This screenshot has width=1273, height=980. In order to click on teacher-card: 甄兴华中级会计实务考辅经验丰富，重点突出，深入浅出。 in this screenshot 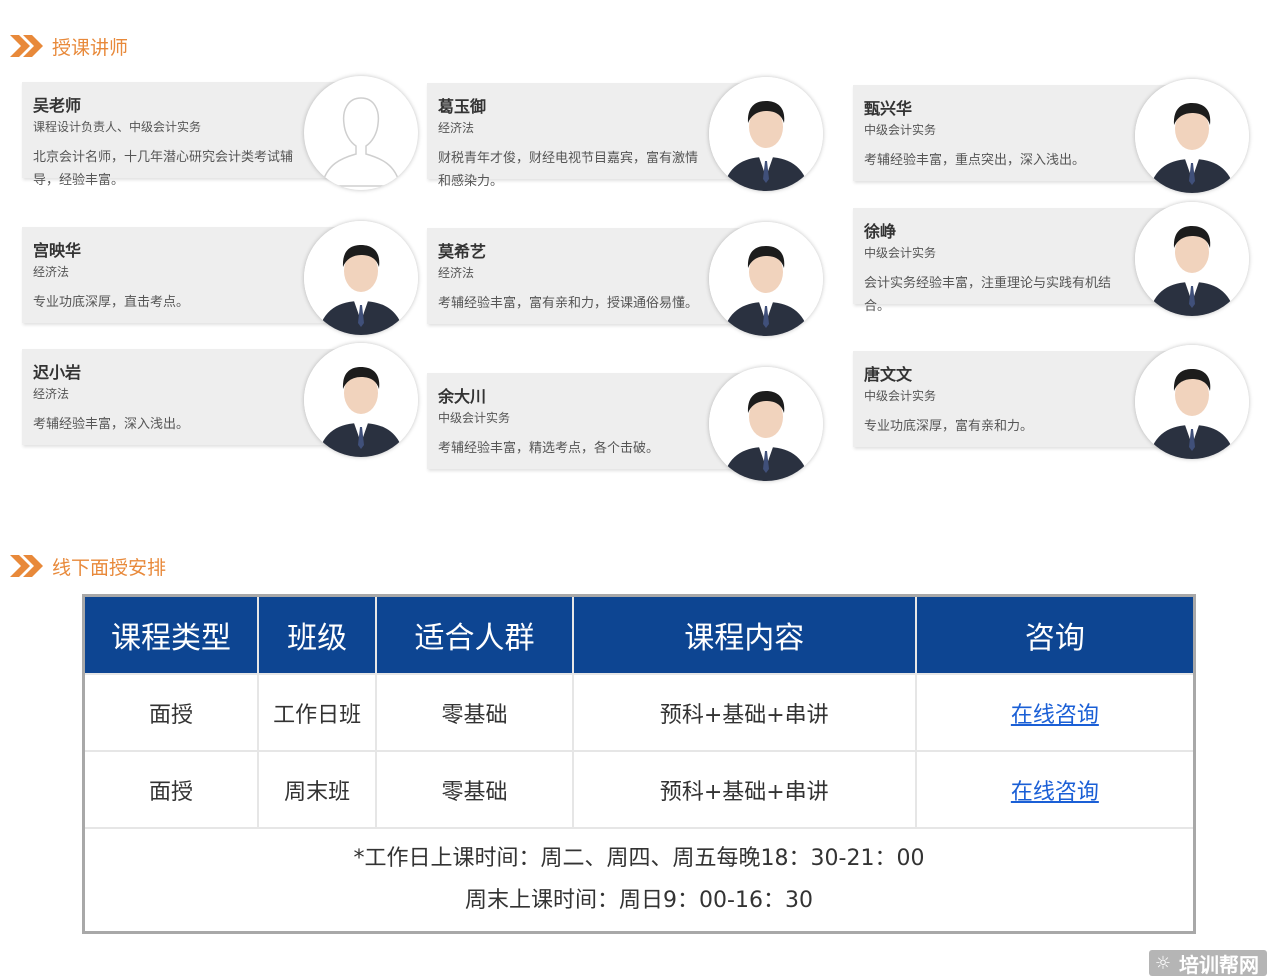, I will do `click(1053, 136)`.